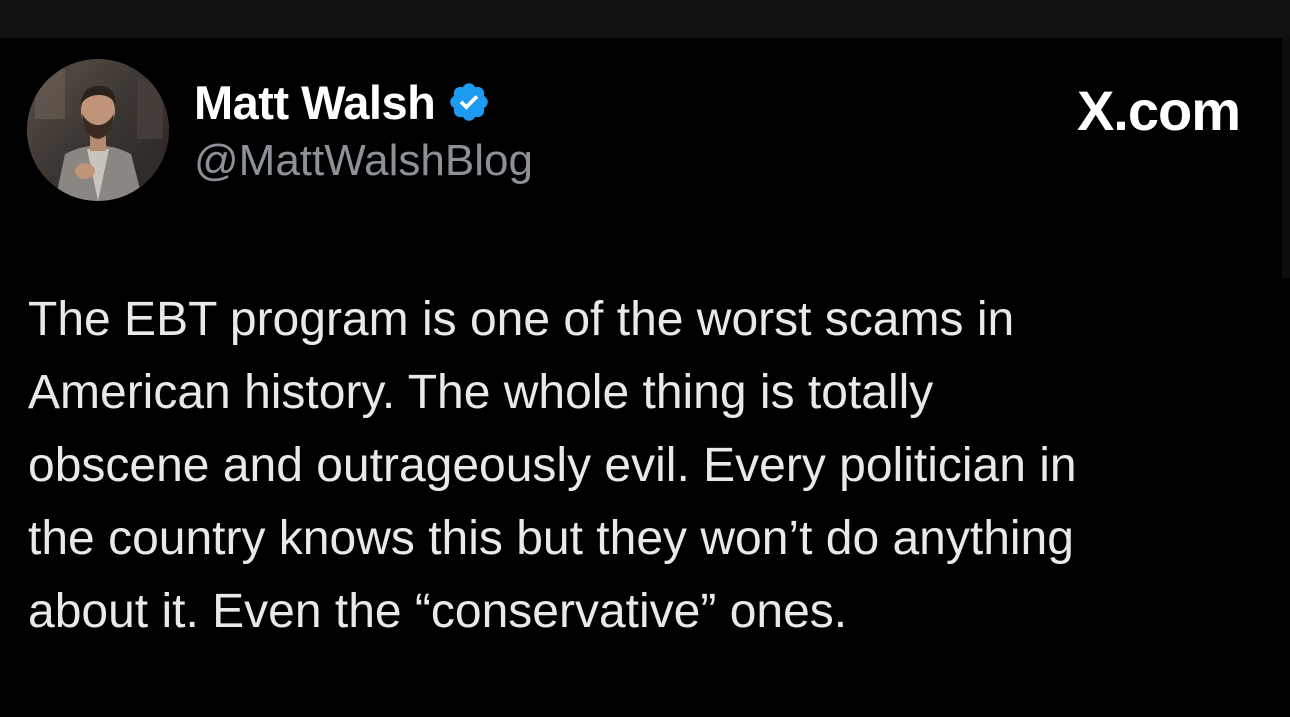  Describe the element at coordinates (438, 611) in the screenshot. I see `tweet-line: about it. Even the “conservative” ones.` at that location.